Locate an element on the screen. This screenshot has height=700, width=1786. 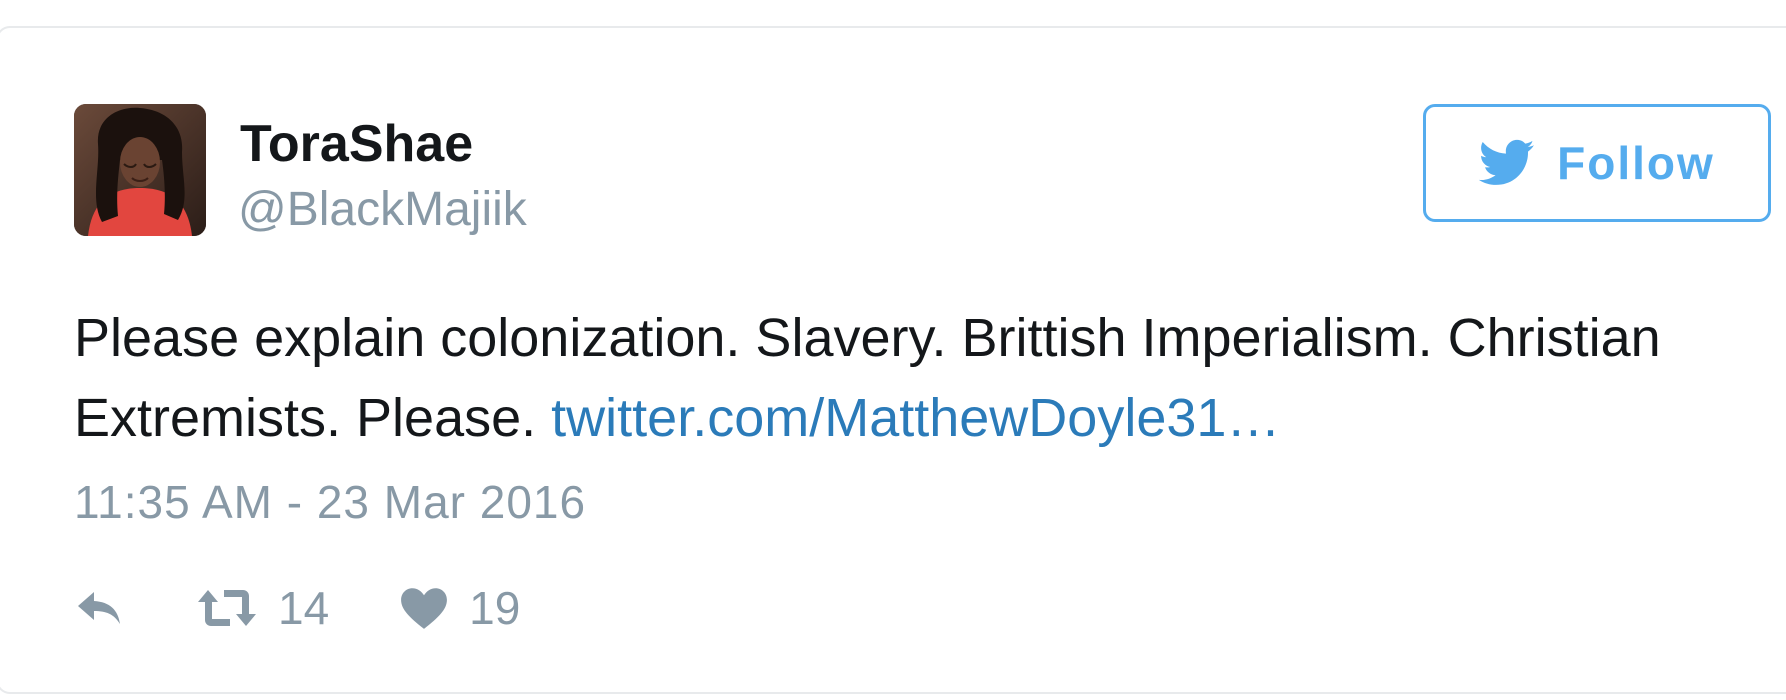
heart-icon is located at coordinates (424, 608).